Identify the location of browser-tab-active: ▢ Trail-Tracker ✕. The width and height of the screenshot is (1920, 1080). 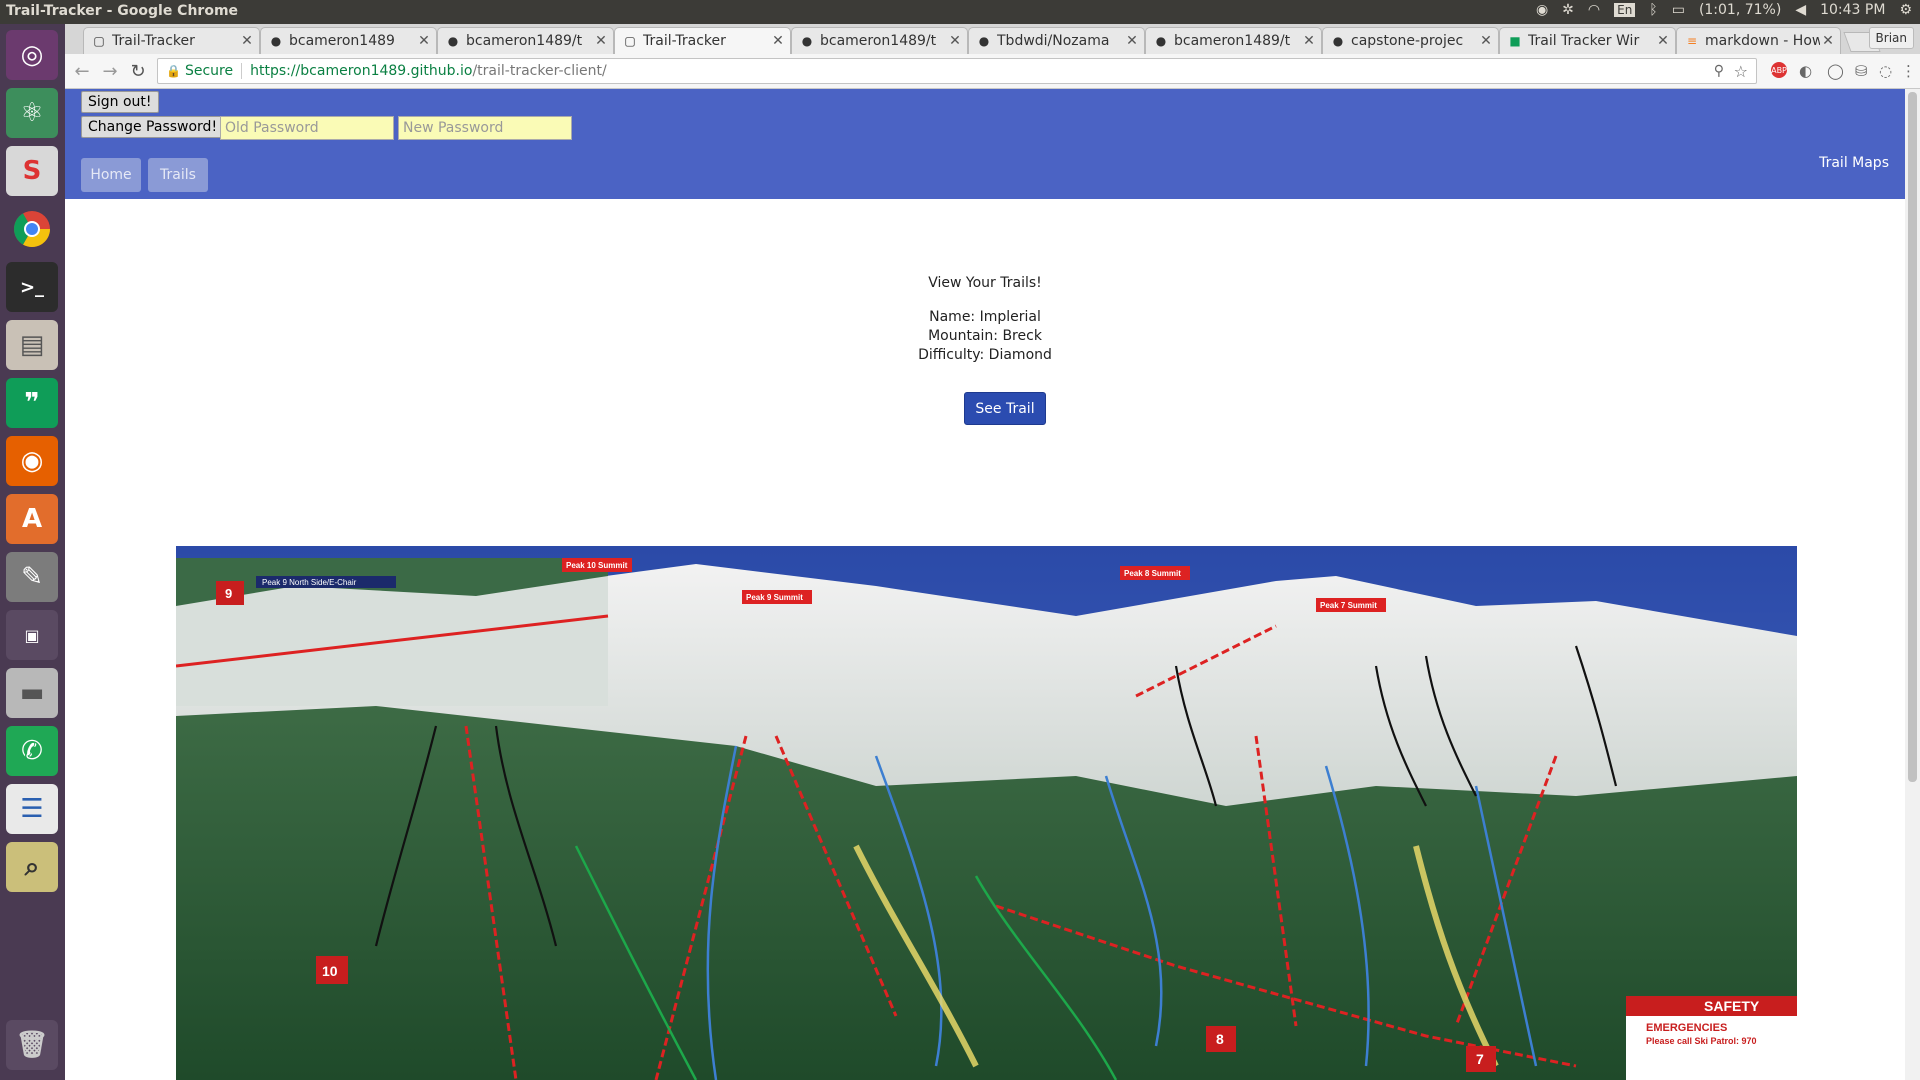
(702, 40).